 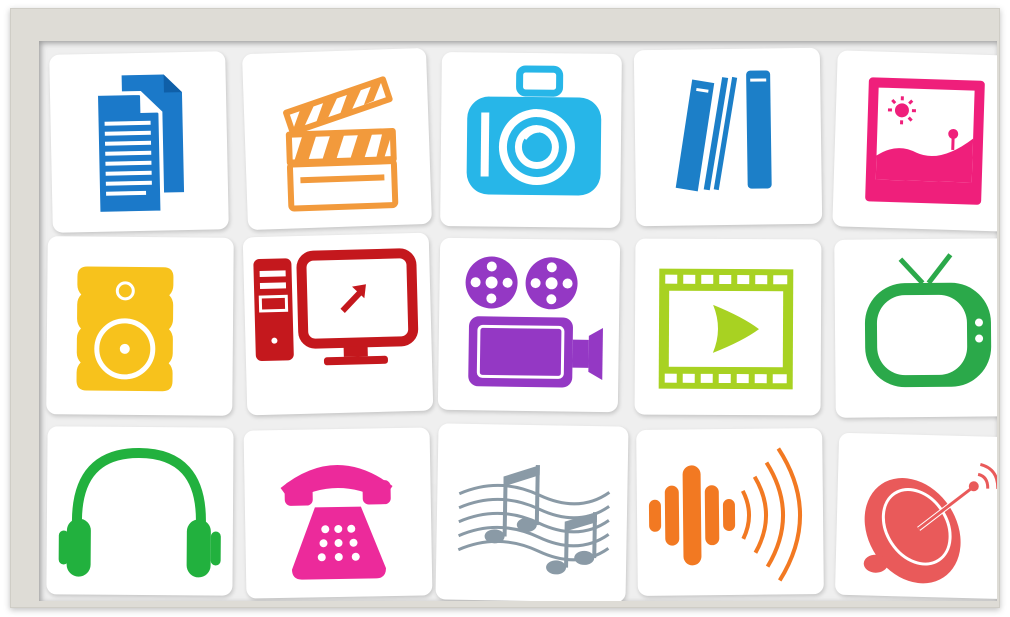 I want to click on headphones-icon, so click(x=139, y=512).